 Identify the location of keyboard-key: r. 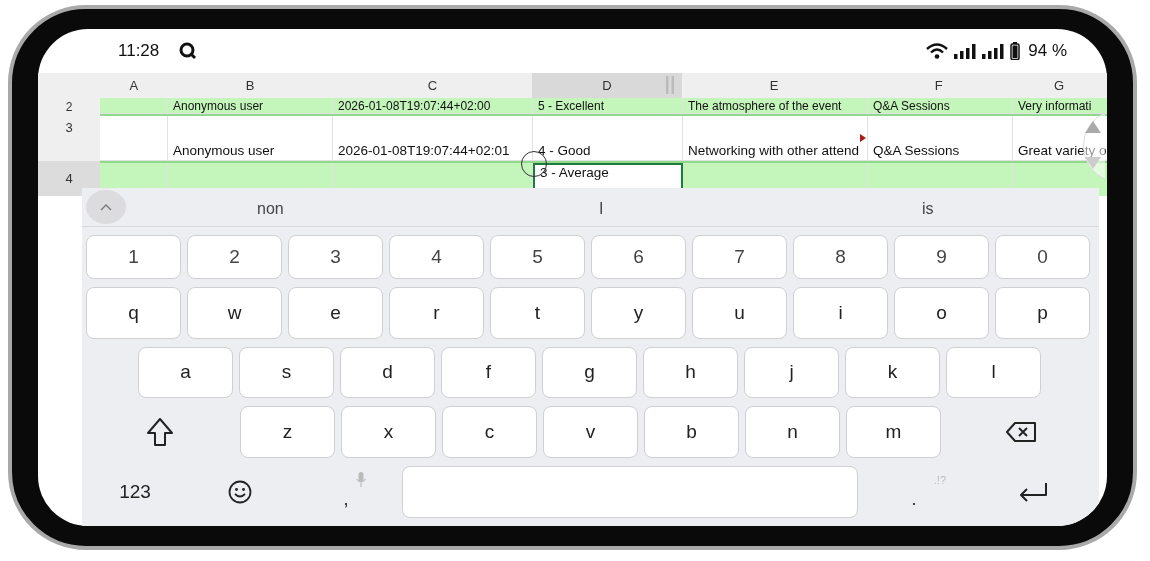
(436, 312).